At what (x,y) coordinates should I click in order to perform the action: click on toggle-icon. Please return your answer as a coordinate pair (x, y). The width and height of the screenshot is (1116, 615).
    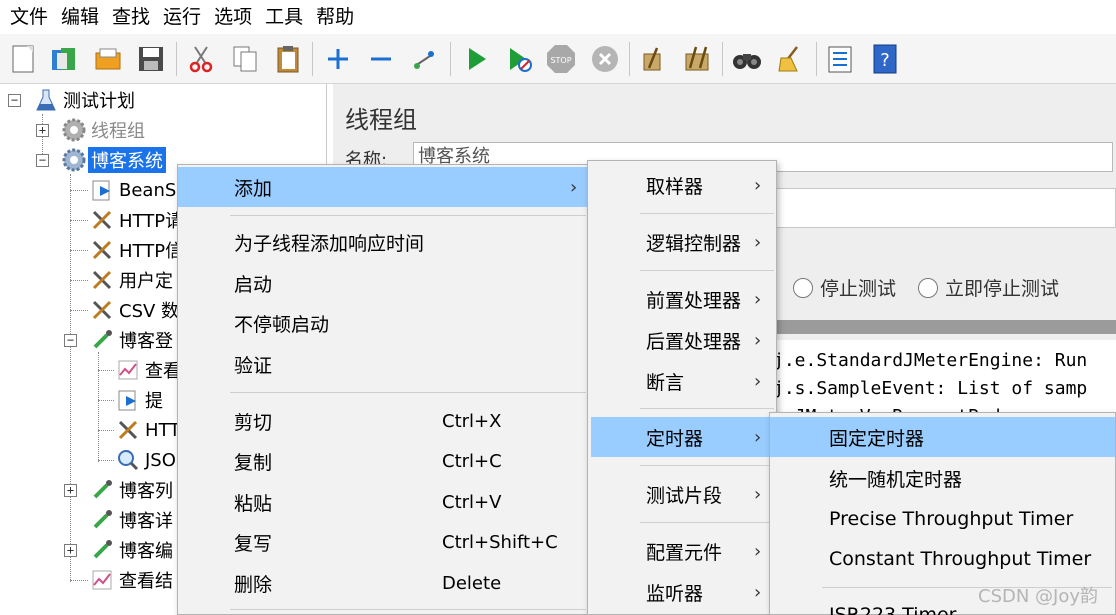
    Looking at the image, I should click on (424, 59).